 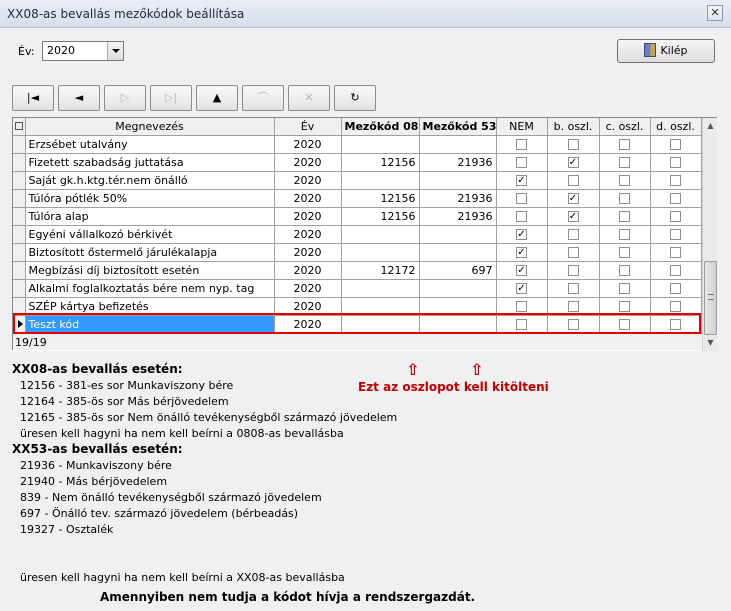 I want to click on table-row: Egyéni vállalkozó bérkivét 2020 ✓, so click(x=357, y=234).